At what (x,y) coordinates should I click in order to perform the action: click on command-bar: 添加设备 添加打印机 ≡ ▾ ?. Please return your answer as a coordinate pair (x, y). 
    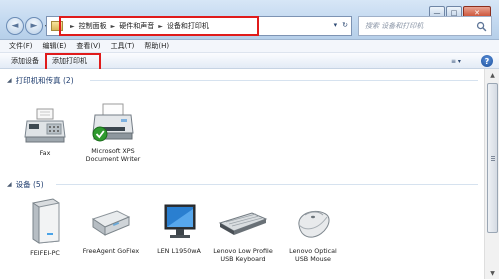
    Looking at the image, I should click on (249, 61).